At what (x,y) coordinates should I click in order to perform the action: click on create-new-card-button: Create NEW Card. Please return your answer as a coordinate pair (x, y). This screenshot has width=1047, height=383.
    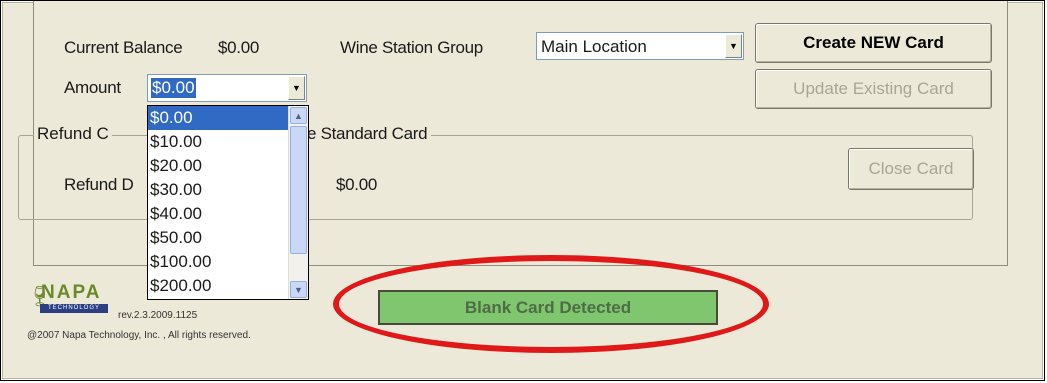
    Looking at the image, I should click on (873, 43).